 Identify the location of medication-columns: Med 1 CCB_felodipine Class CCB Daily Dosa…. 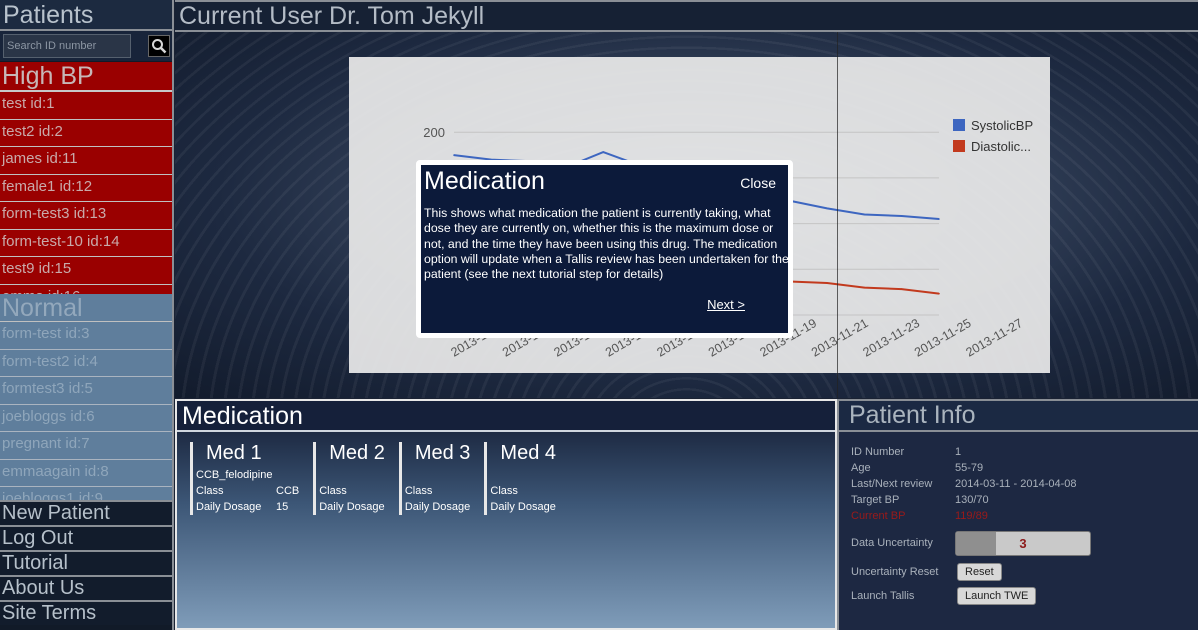
(506, 473).